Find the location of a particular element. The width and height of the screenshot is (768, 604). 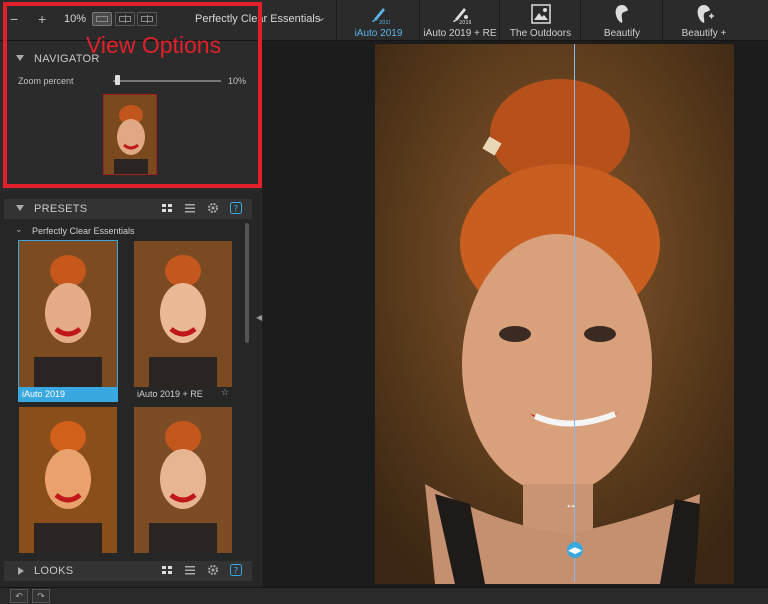

star-icon: ☆ is located at coordinates (225, 392).